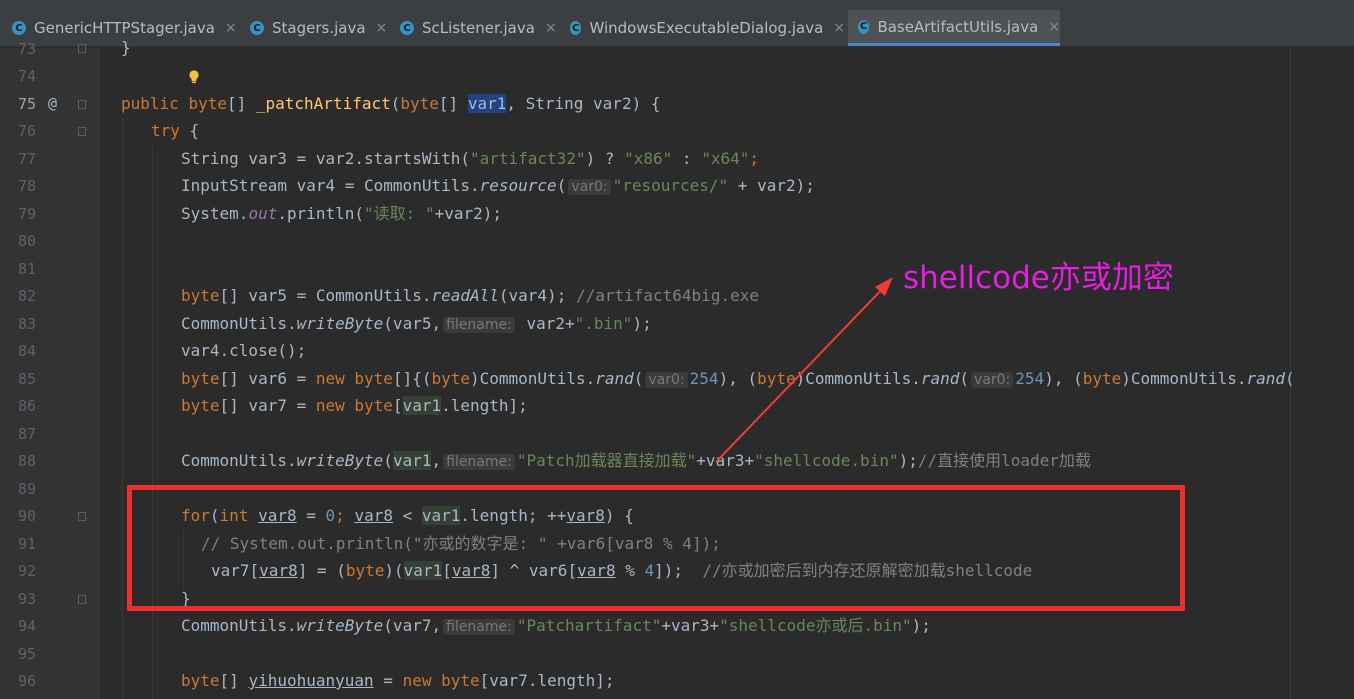 This screenshot has height=699, width=1354. I want to click on title-bar-remnant, so click(677, 5).